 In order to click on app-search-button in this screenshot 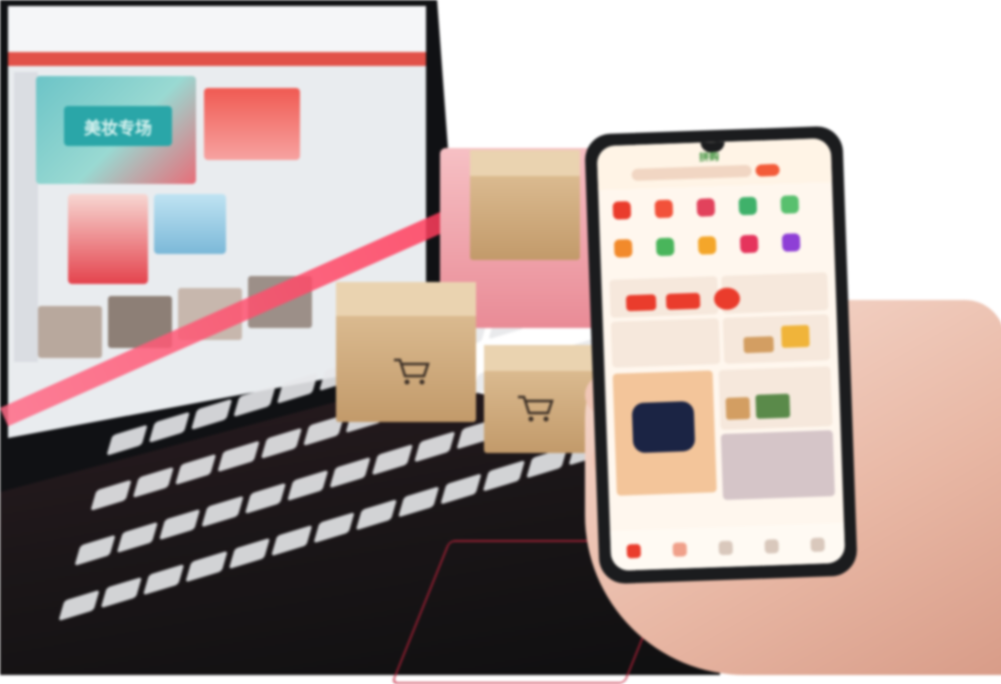, I will do `click(767, 170)`.